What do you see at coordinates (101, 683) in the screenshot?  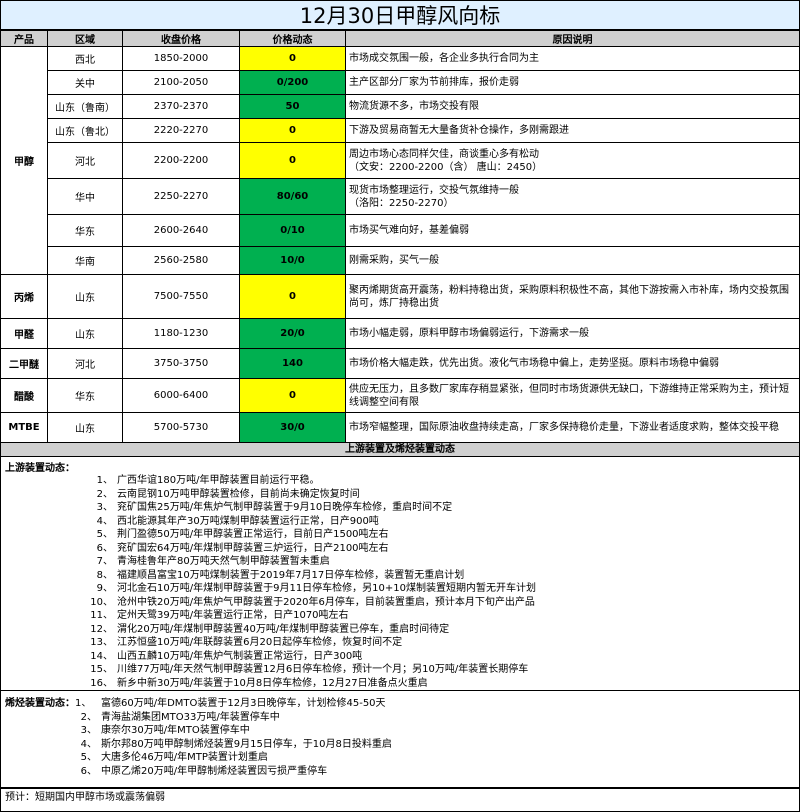 I see `item-number: 16、` at bounding box center [101, 683].